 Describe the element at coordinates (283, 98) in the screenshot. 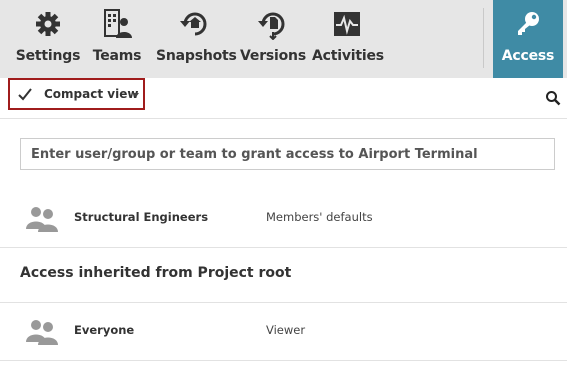

I see `view-bar: Compact view` at that location.